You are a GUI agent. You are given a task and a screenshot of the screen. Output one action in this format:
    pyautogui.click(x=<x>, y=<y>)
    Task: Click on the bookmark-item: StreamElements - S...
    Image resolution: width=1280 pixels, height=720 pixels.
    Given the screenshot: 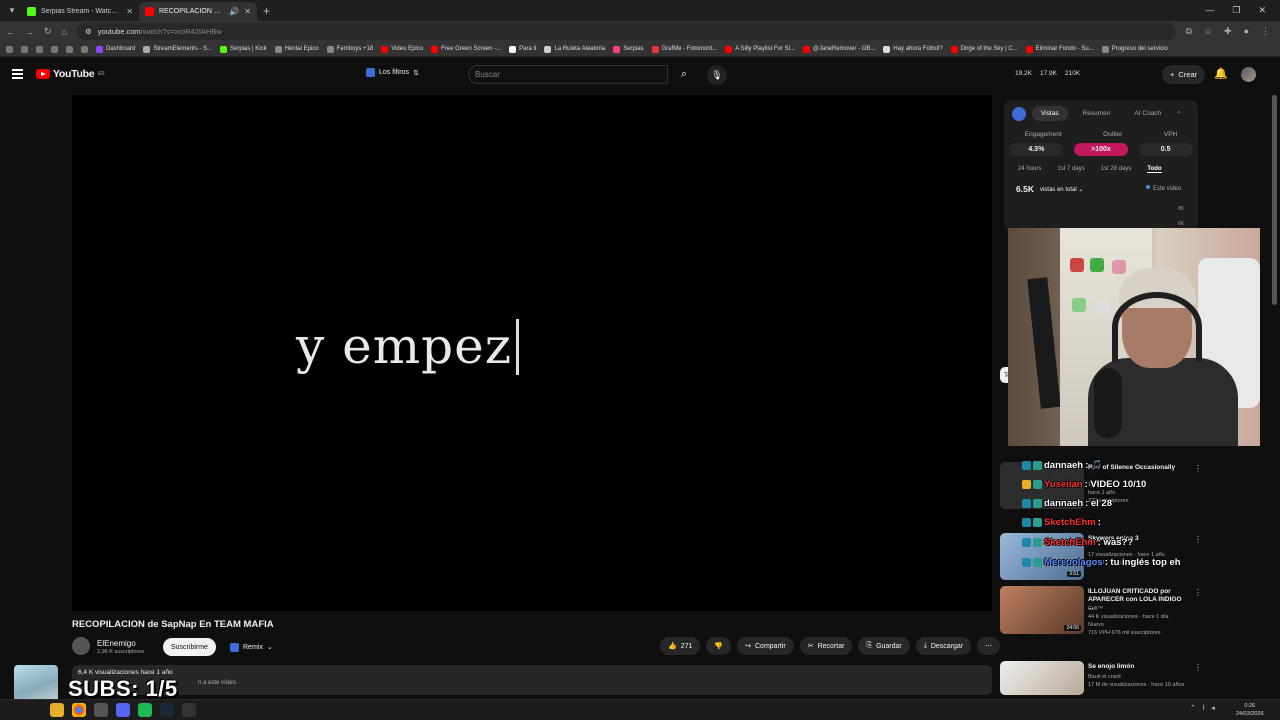 What is the action you would take?
    pyautogui.click(x=177, y=49)
    